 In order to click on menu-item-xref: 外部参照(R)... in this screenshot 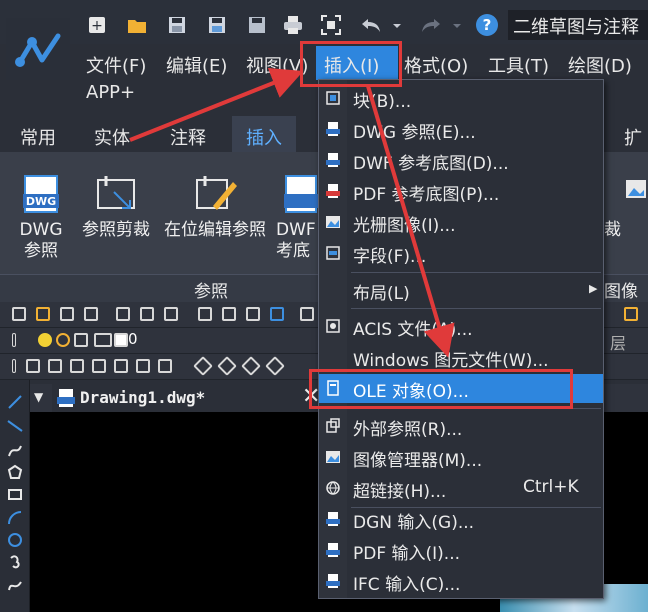, I will do `click(461, 426)`.